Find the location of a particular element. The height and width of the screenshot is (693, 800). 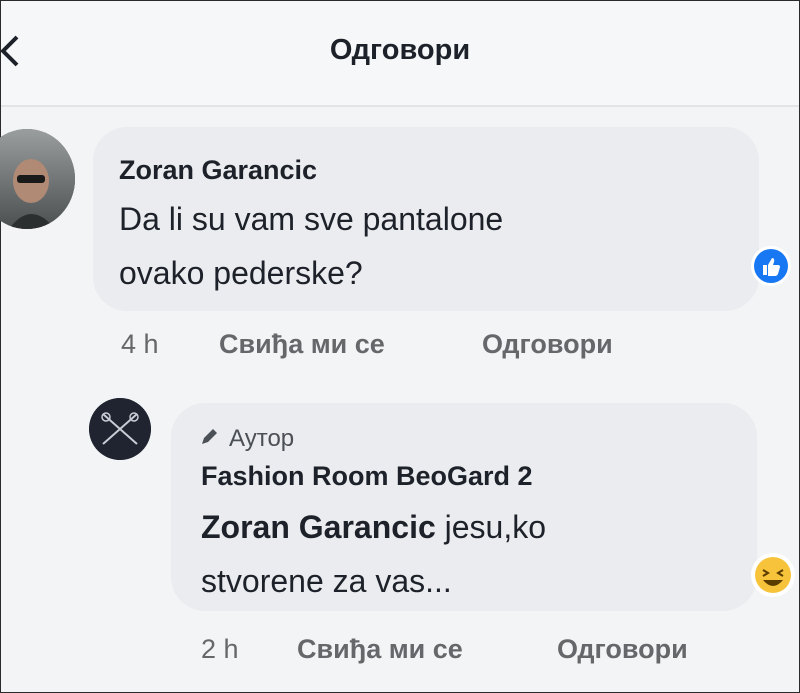

page-title: Одговори is located at coordinates (400, 50).